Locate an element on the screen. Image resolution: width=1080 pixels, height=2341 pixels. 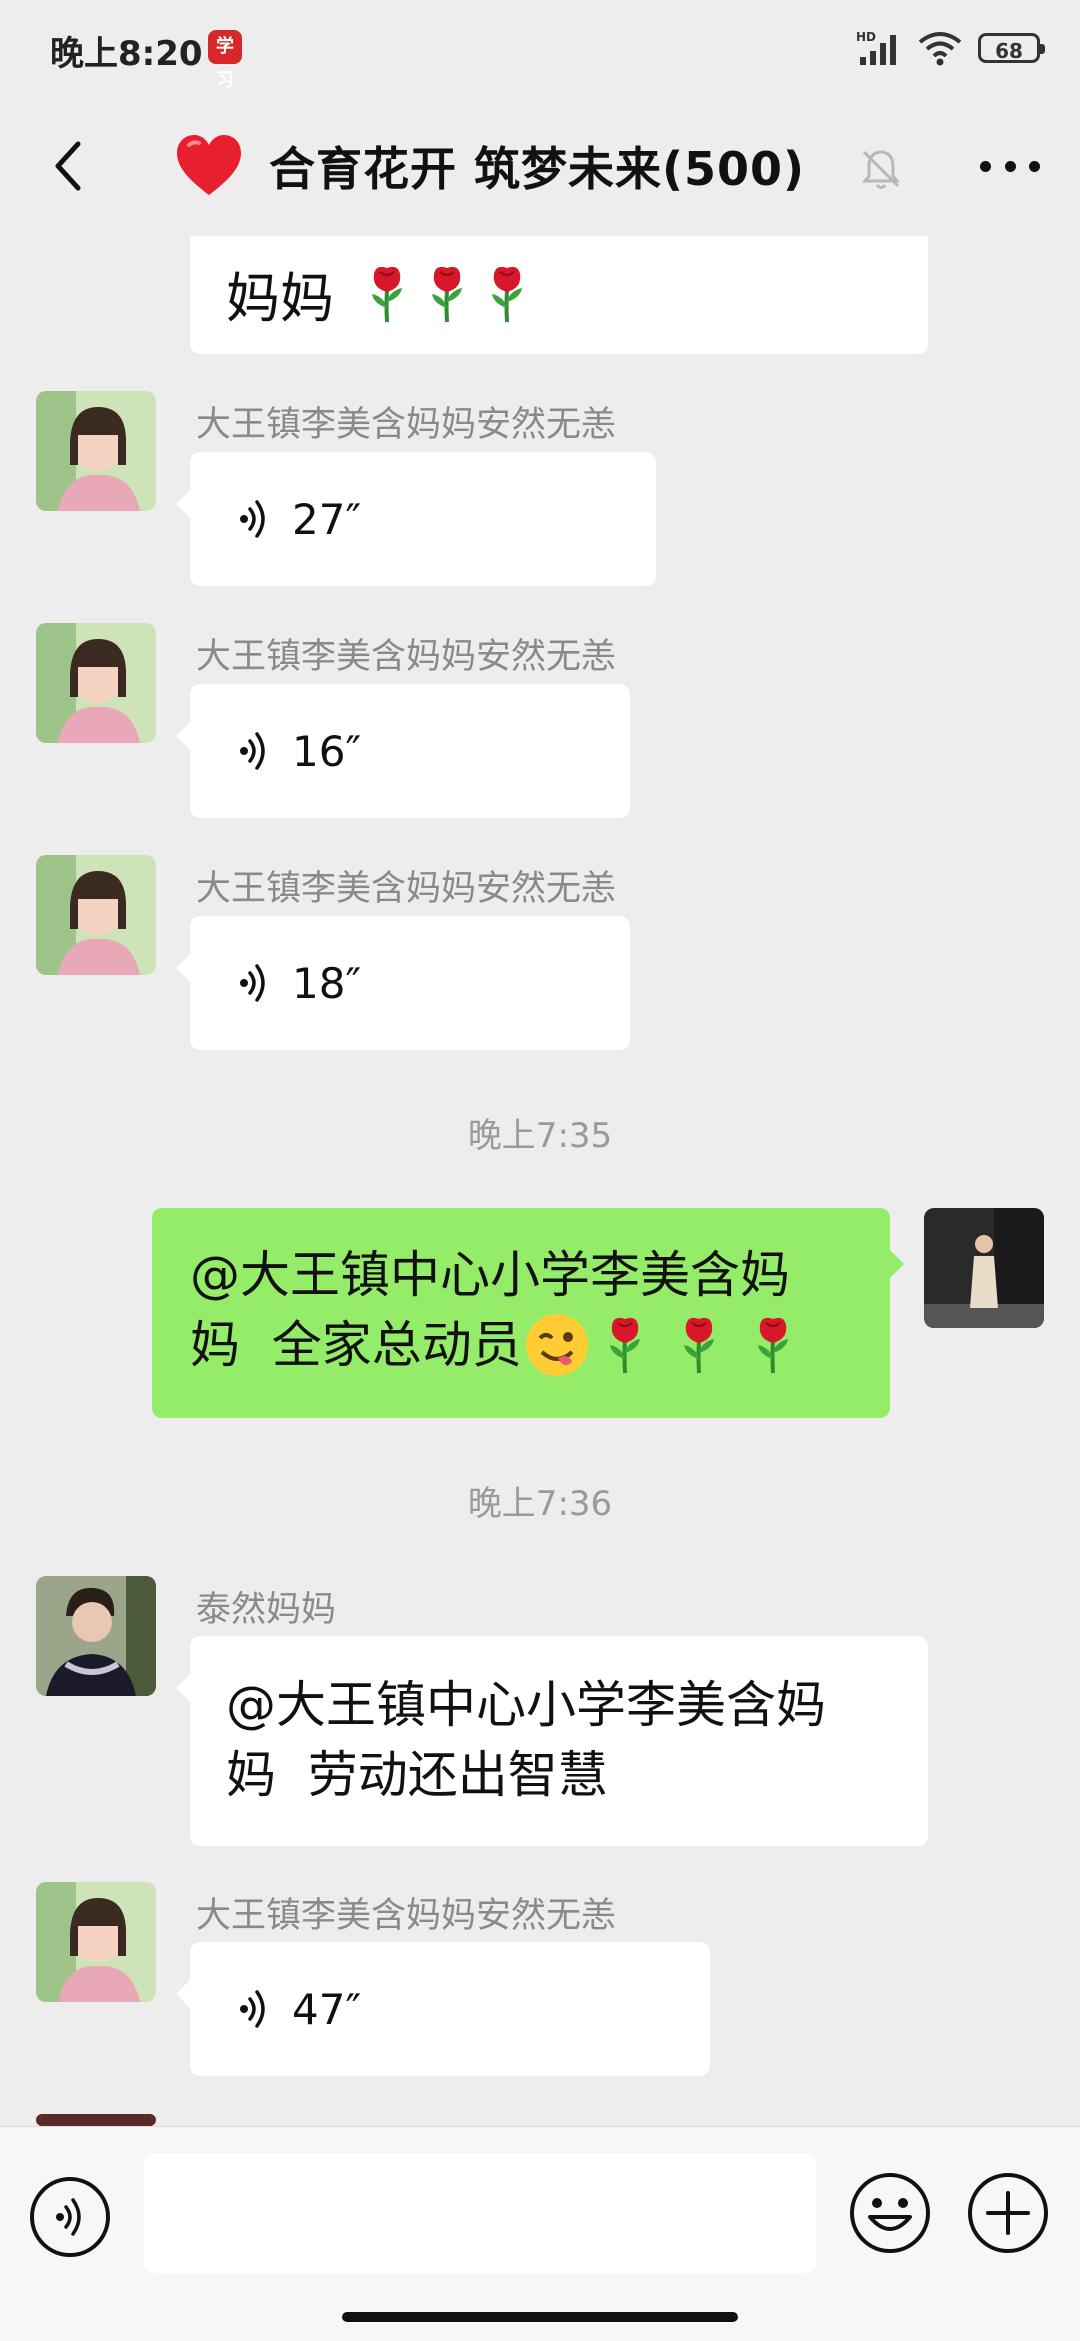
voice-input-button is located at coordinates (70, 2217).